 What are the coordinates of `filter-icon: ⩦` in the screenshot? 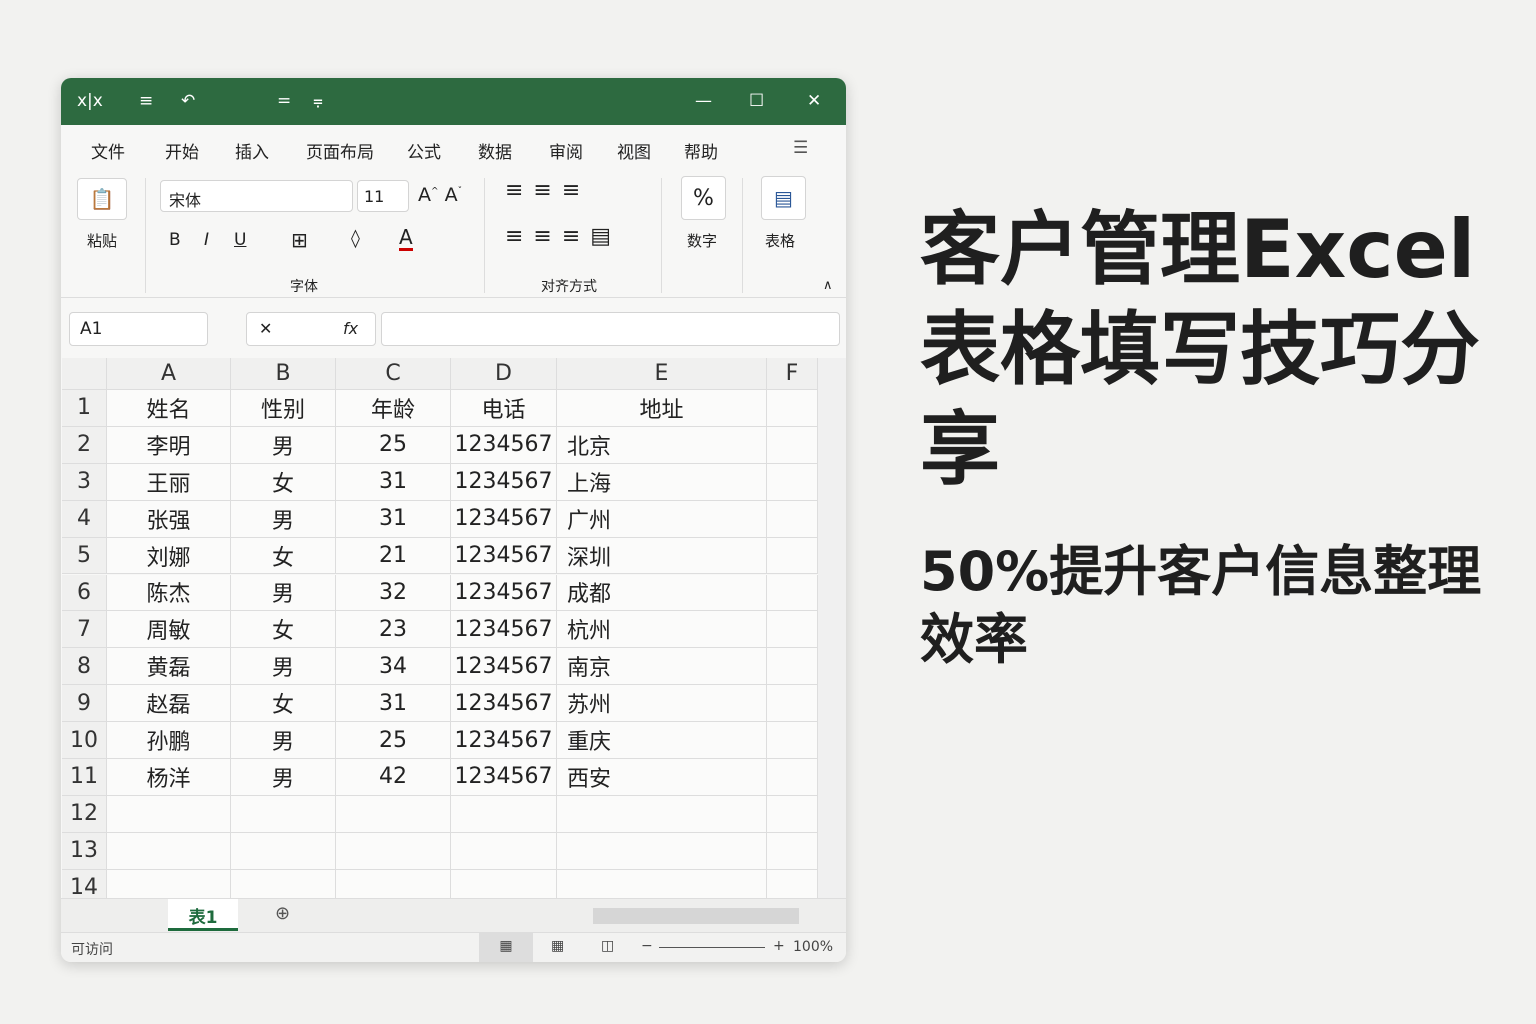 It's located at (318, 101).